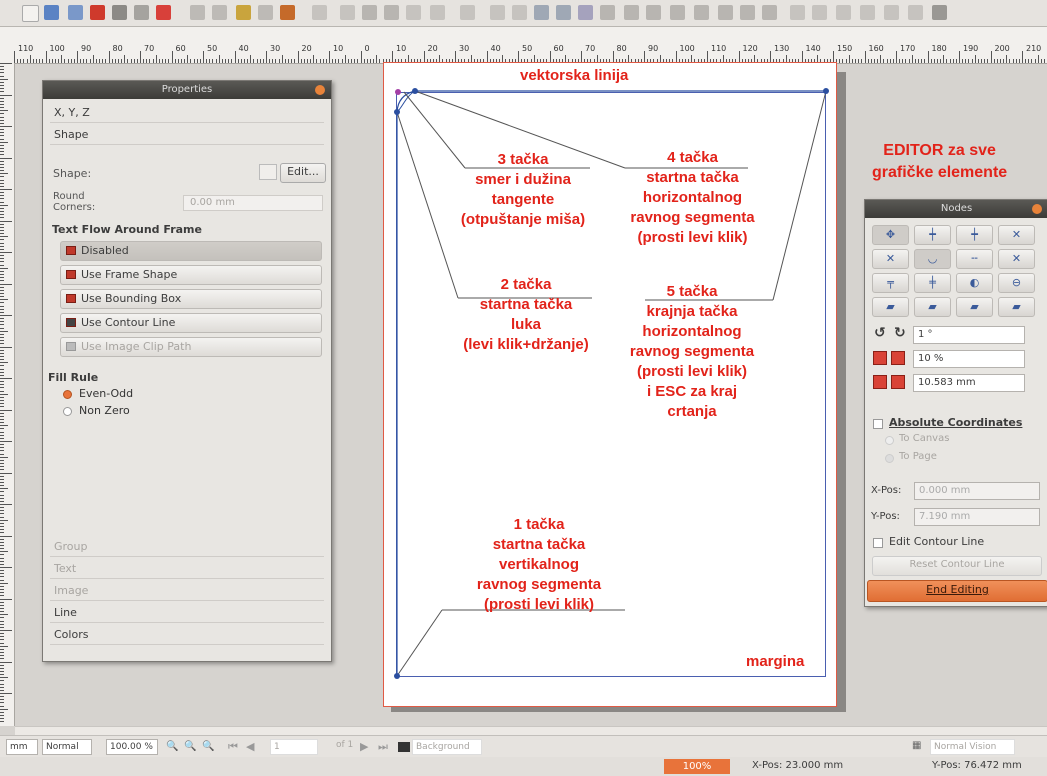  Describe the element at coordinates (956, 422) in the screenshot. I see `absolute-coordinates-label: Absolute Coordinates` at that location.